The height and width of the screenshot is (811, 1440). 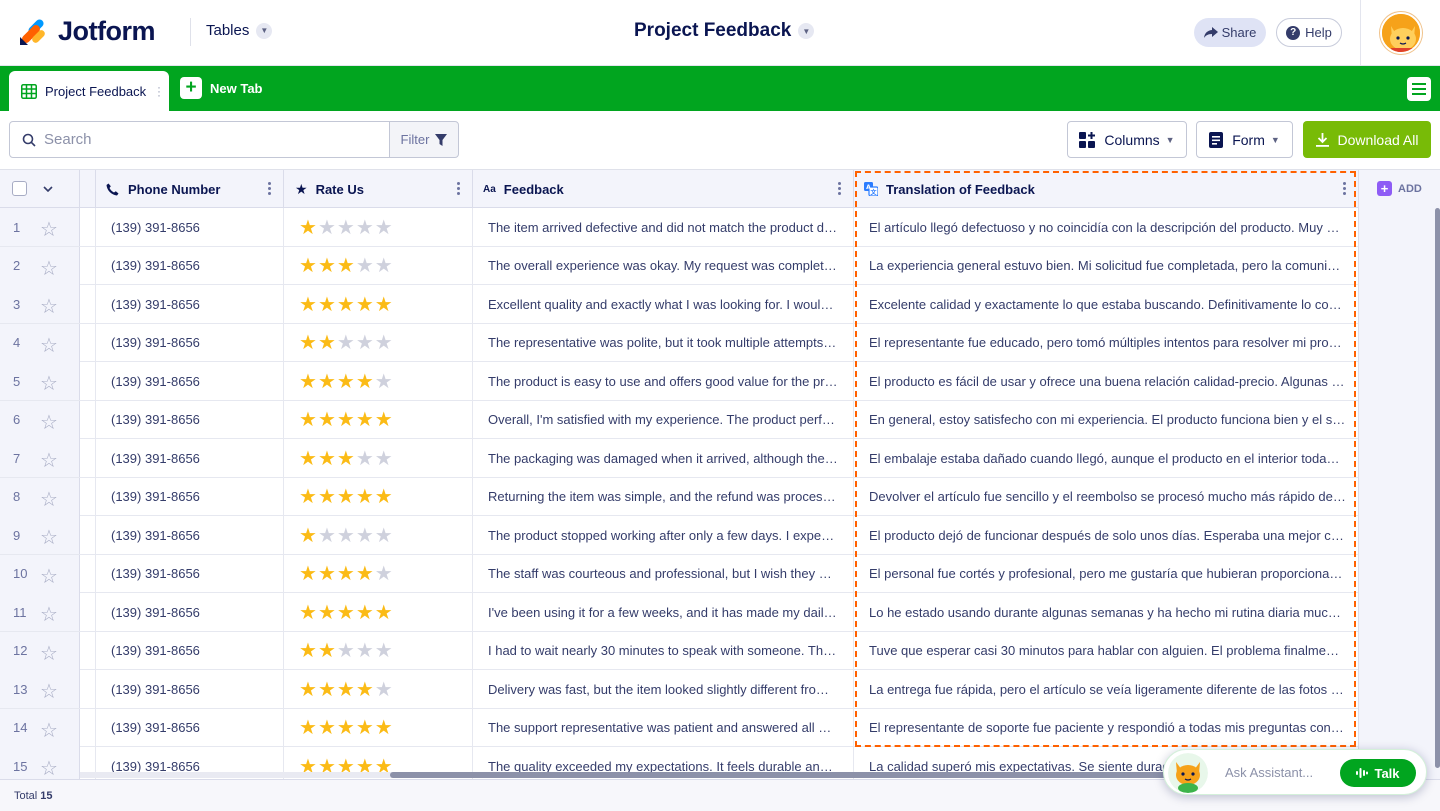 I want to click on jotform-logo: Jotform, so click(x=87, y=31).